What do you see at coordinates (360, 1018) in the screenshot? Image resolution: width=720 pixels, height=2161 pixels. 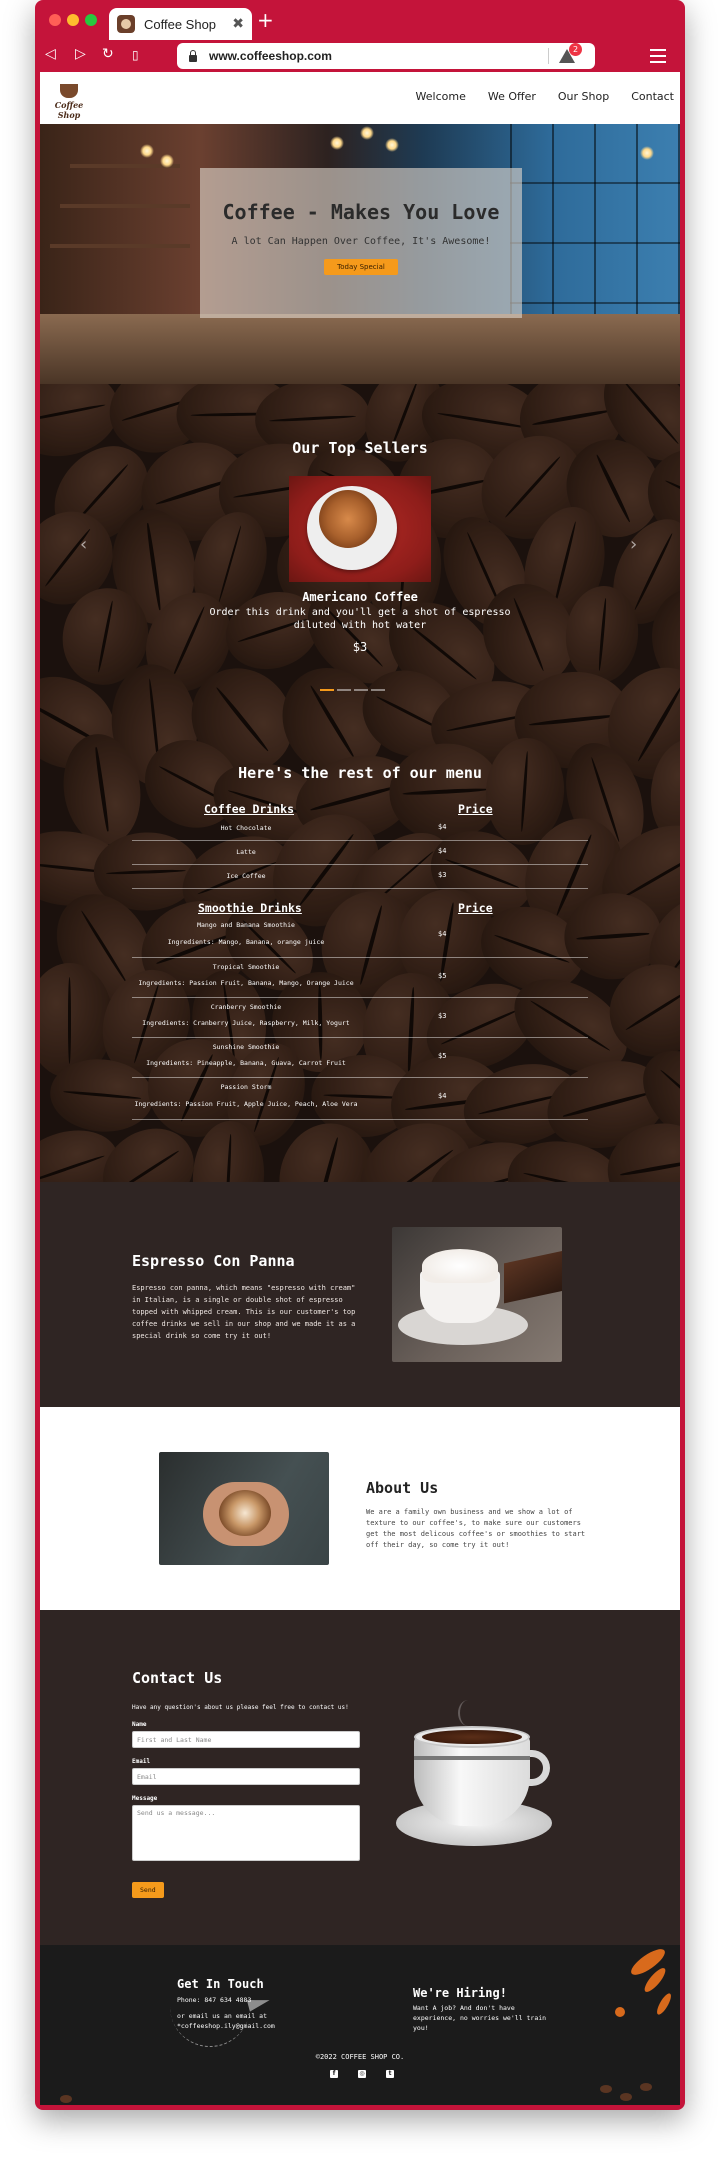 I see `table-row: Cranberry Smoothie Ingredients` at bounding box center [360, 1018].